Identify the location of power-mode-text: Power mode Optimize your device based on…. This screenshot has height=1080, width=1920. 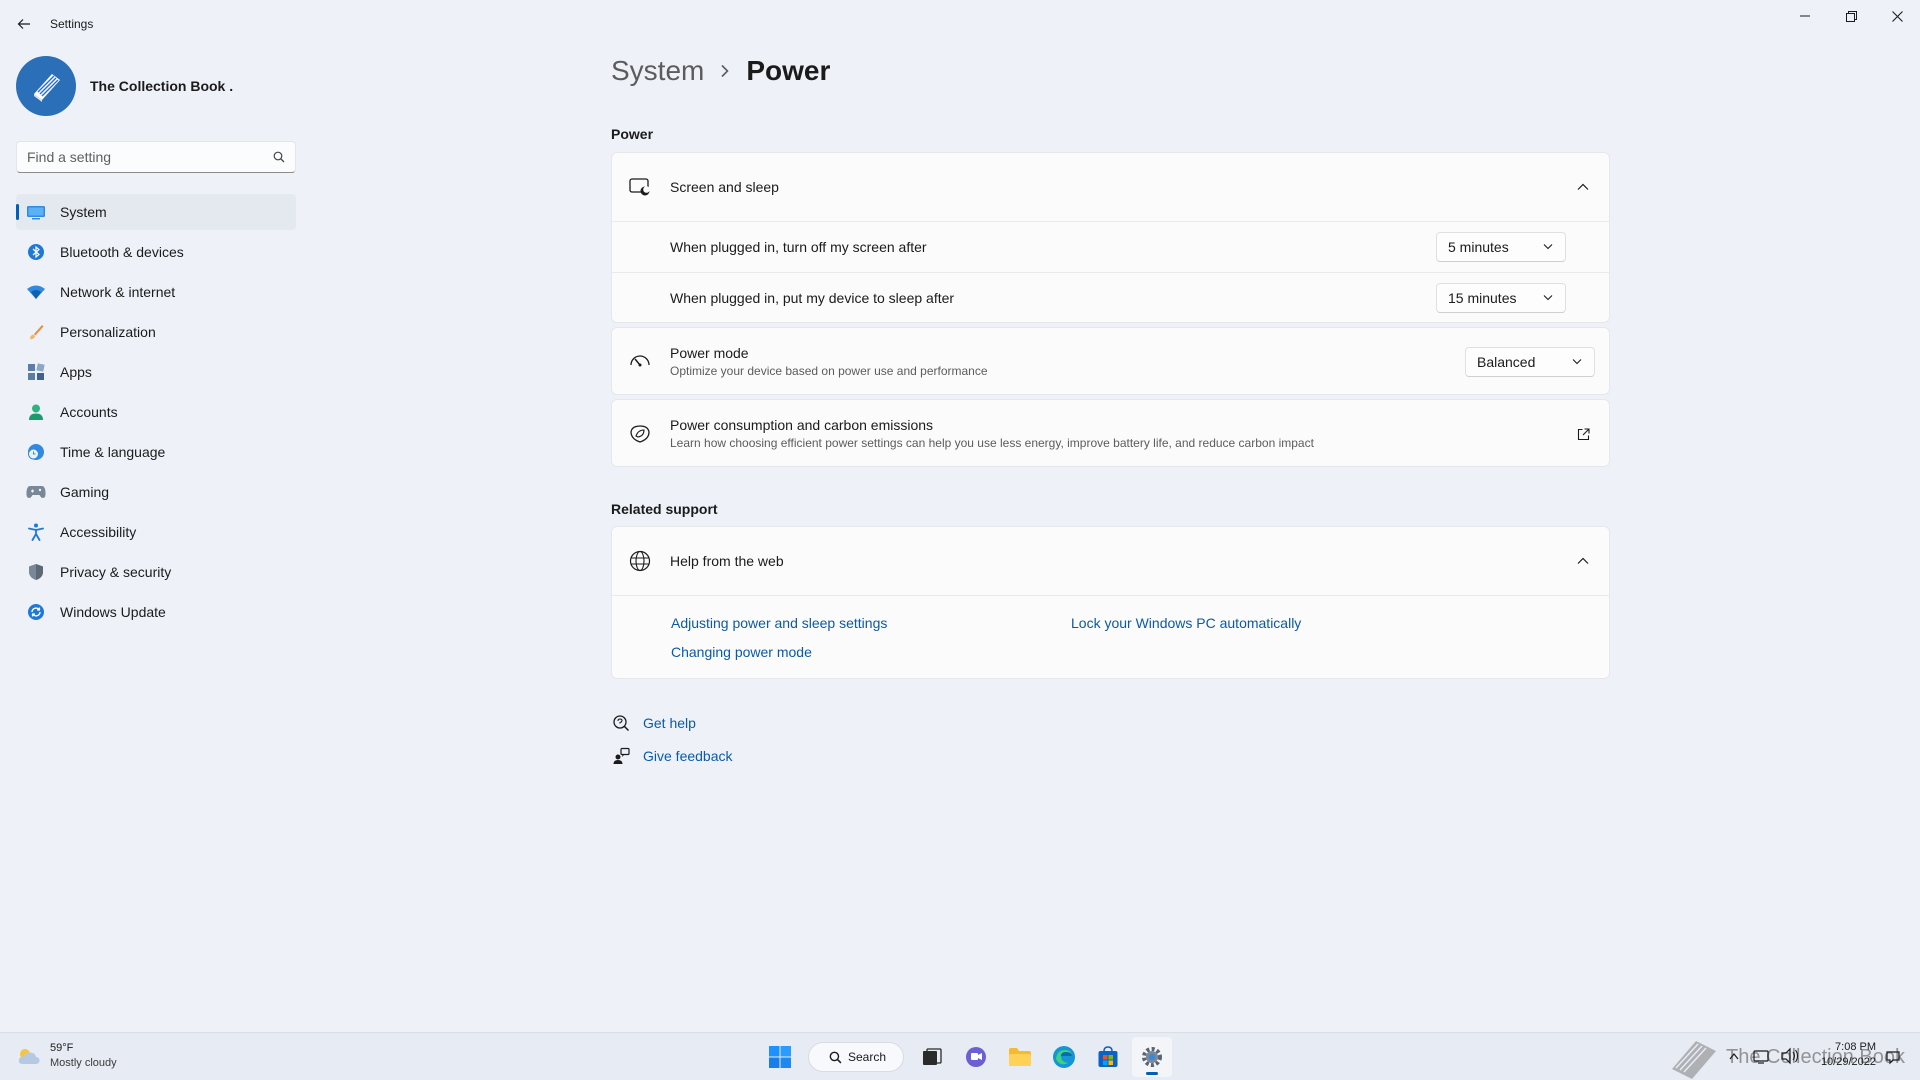
(829, 361).